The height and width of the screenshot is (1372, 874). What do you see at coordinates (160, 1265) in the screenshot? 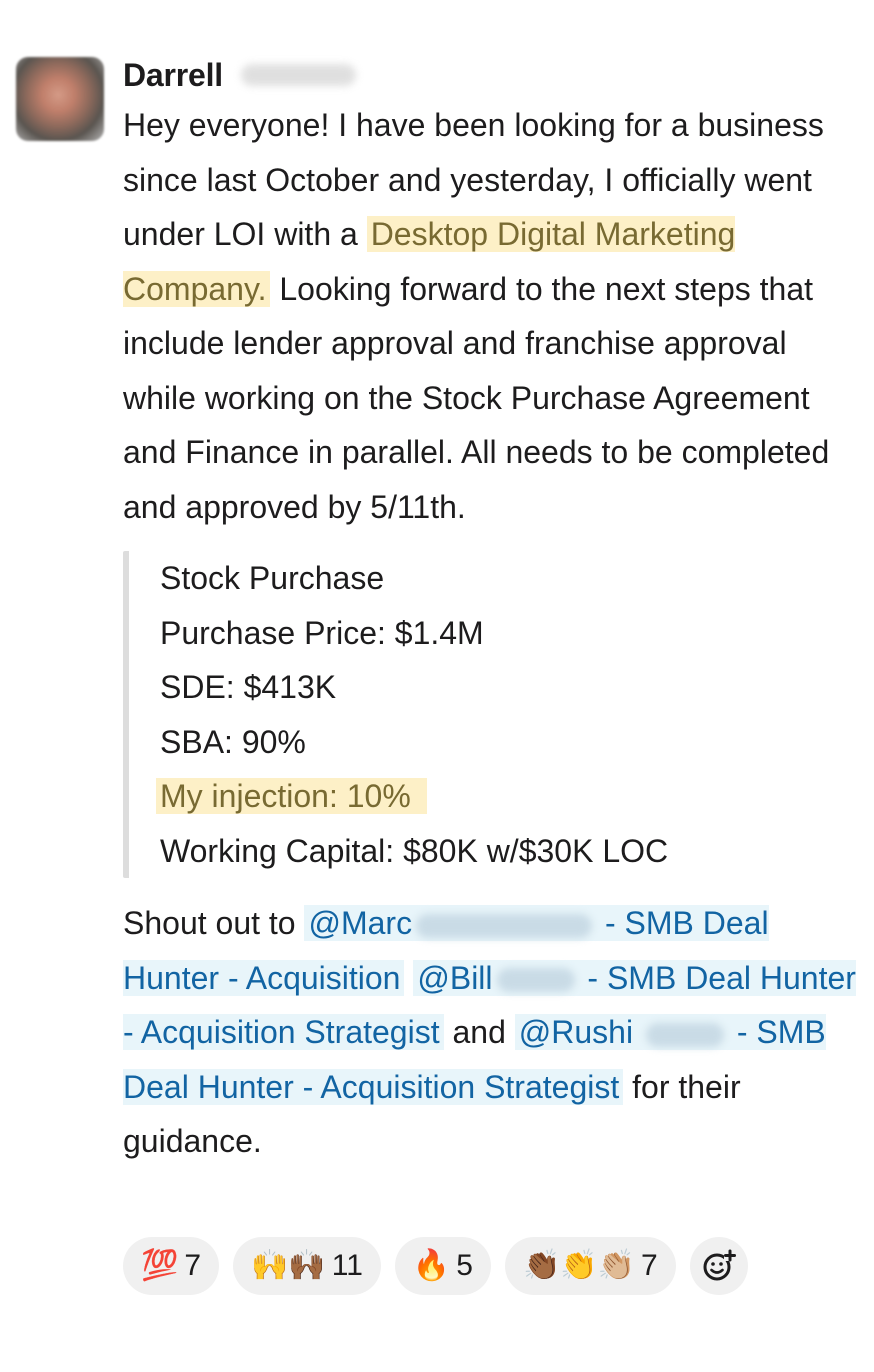
I see `hundred-points-icon: 💯` at bounding box center [160, 1265].